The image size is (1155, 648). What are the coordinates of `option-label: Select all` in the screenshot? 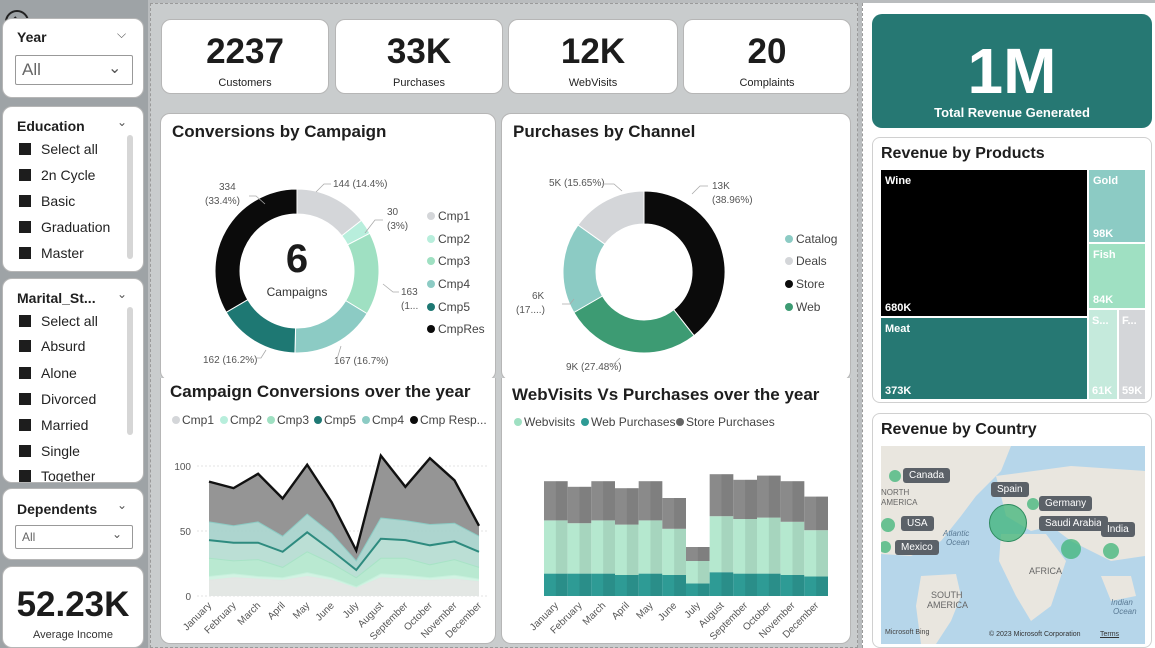 It's located at (69, 321).